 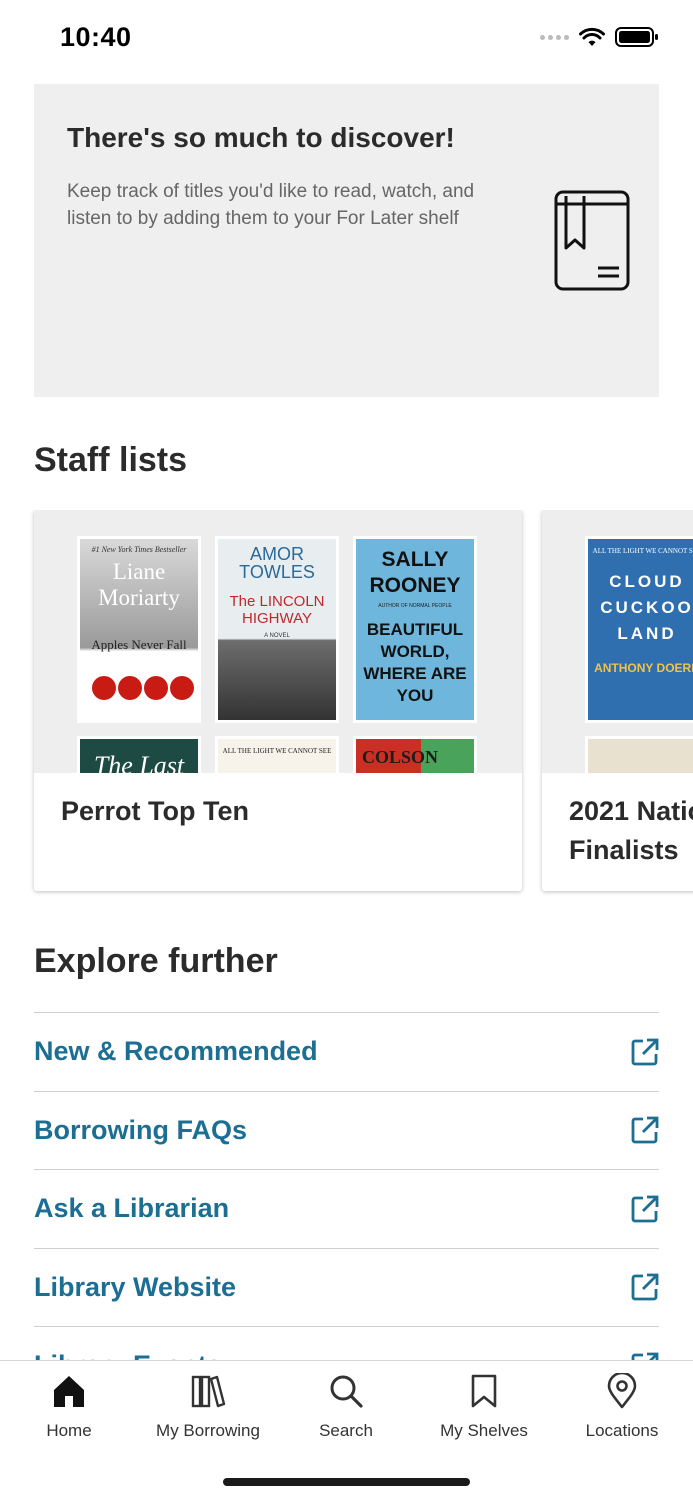 What do you see at coordinates (139, 584) in the screenshot?
I see `cover-author: Liane Moriarty` at bounding box center [139, 584].